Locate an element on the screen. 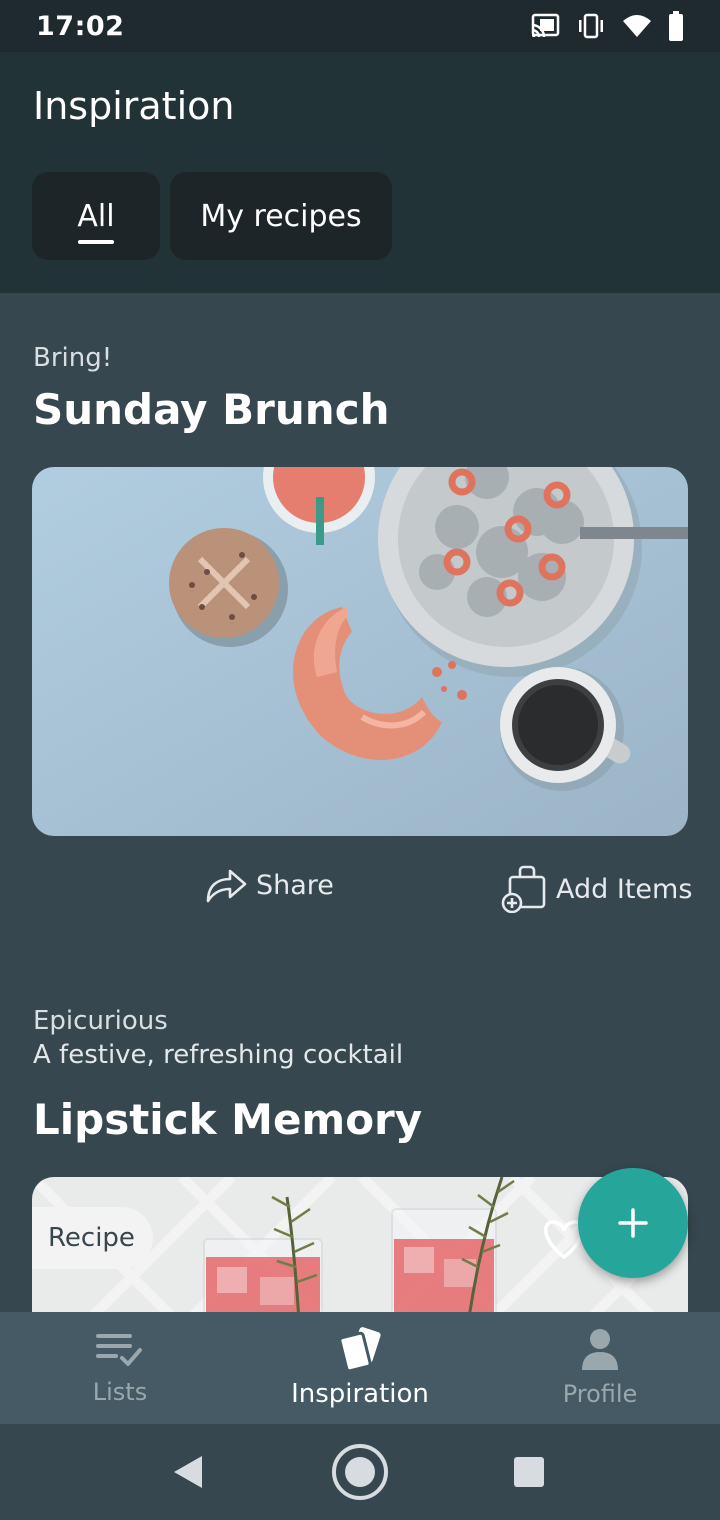 The height and width of the screenshot is (1520, 720). add-items-button: Add Items is located at coordinates (596, 889).